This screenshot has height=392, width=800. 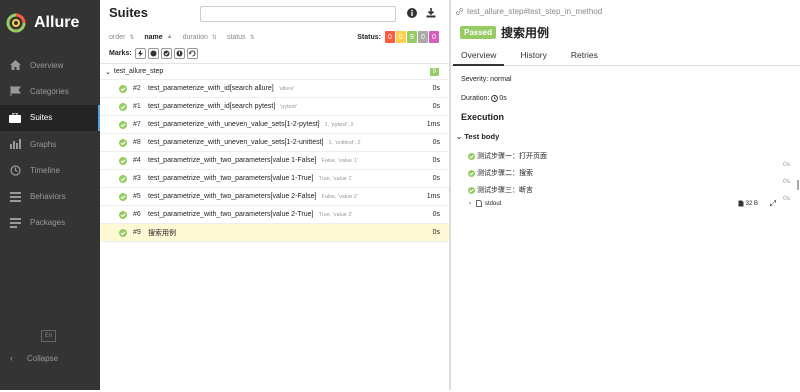 I want to click on tab-history: History, so click(x=533, y=54).